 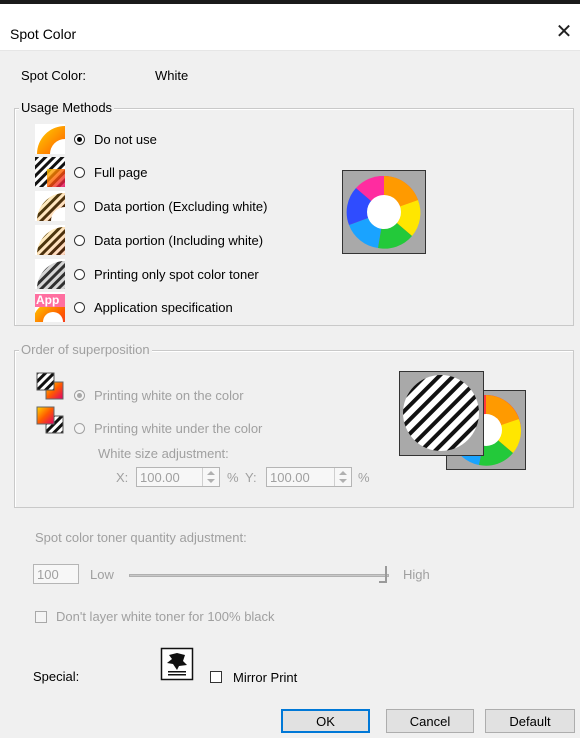 What do you see at coordinates (50, 206) in the screenshot?
I see `data-excluding-white-icon` at bounding box center [50, 206].